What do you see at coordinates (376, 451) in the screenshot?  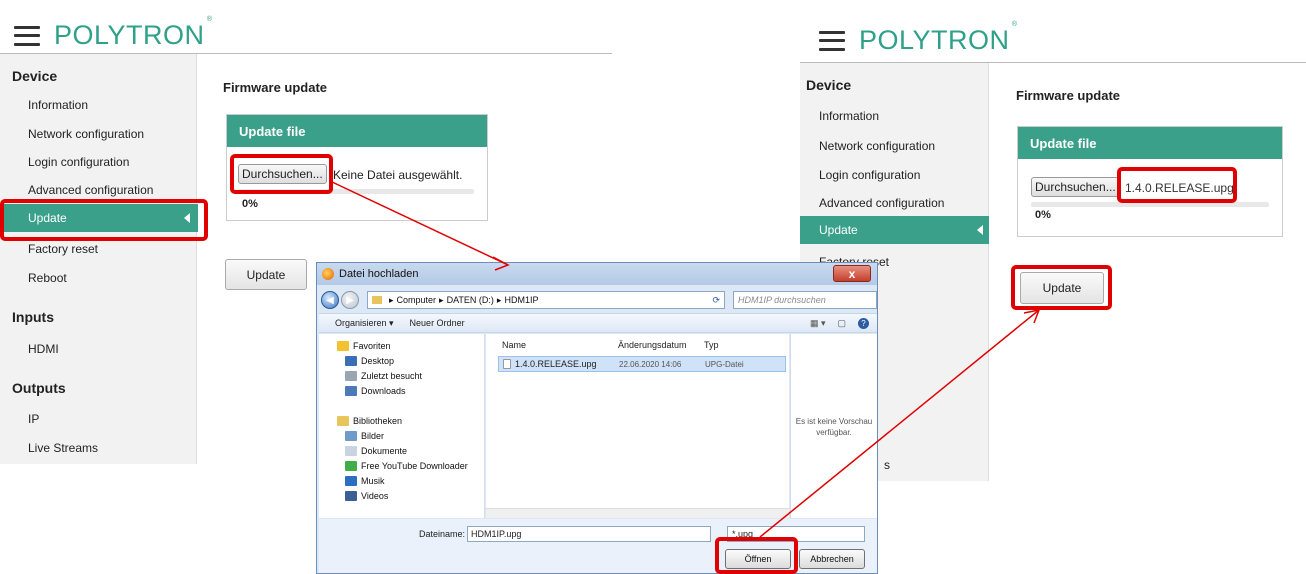 I see `tree-documents: Dokumente` at bounding box center [376, 451].